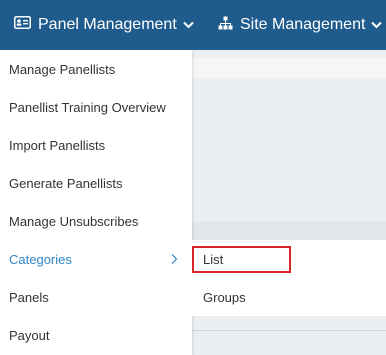  What do you see at coordinates (96, 297) in the screenshot?
I see `menu-item-panels: Panels` at bounding box center [96, 297].